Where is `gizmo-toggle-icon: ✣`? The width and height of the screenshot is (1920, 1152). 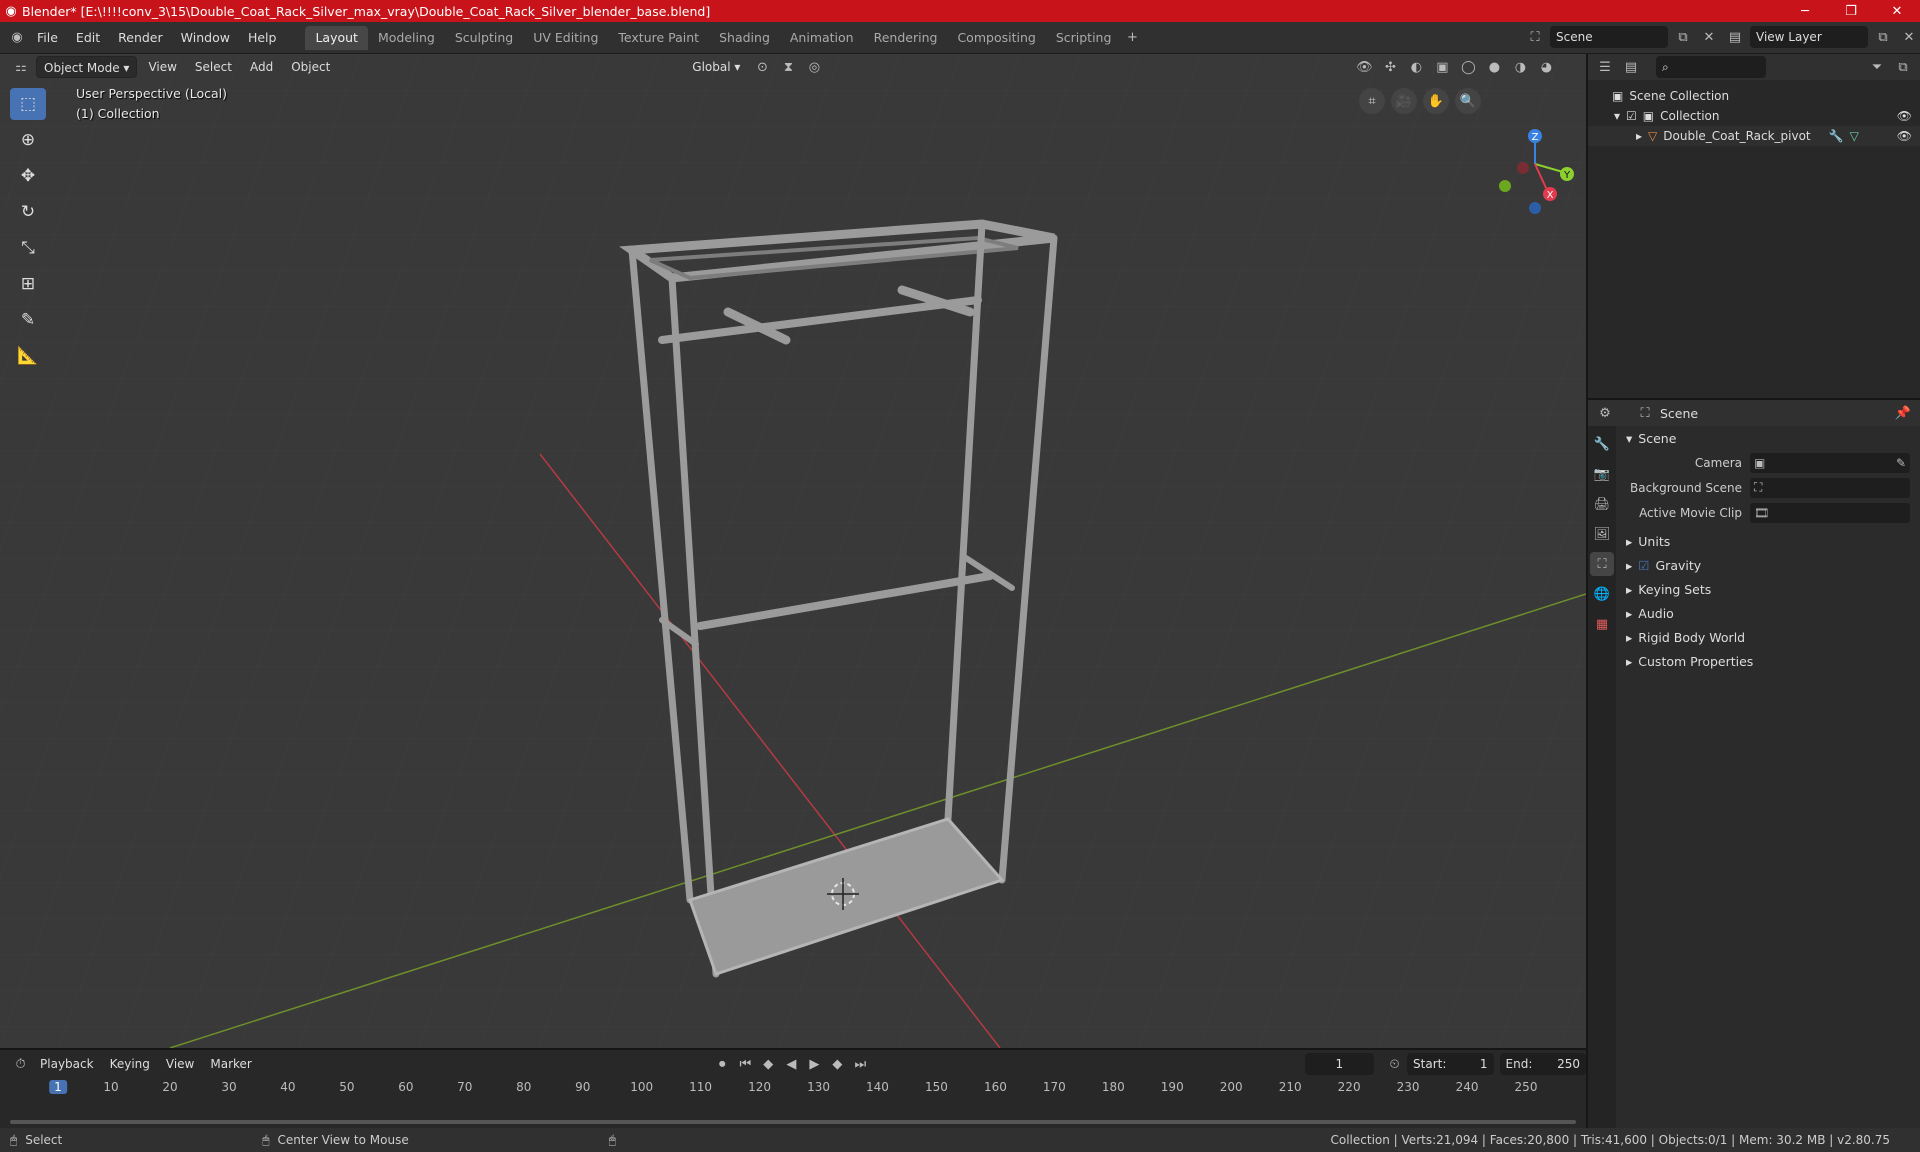
gizmo-toggle-icon: ✣ is located at coordinates (1390, 67).